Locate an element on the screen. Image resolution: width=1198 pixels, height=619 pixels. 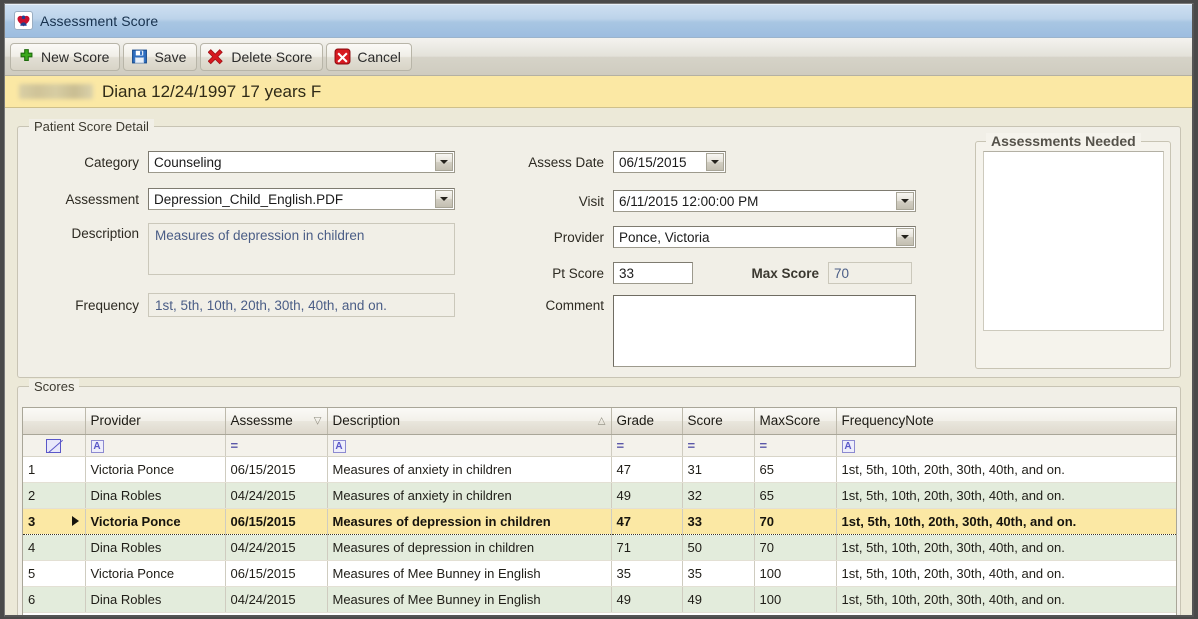
red-x-icon is located at coordinates (216, 56).